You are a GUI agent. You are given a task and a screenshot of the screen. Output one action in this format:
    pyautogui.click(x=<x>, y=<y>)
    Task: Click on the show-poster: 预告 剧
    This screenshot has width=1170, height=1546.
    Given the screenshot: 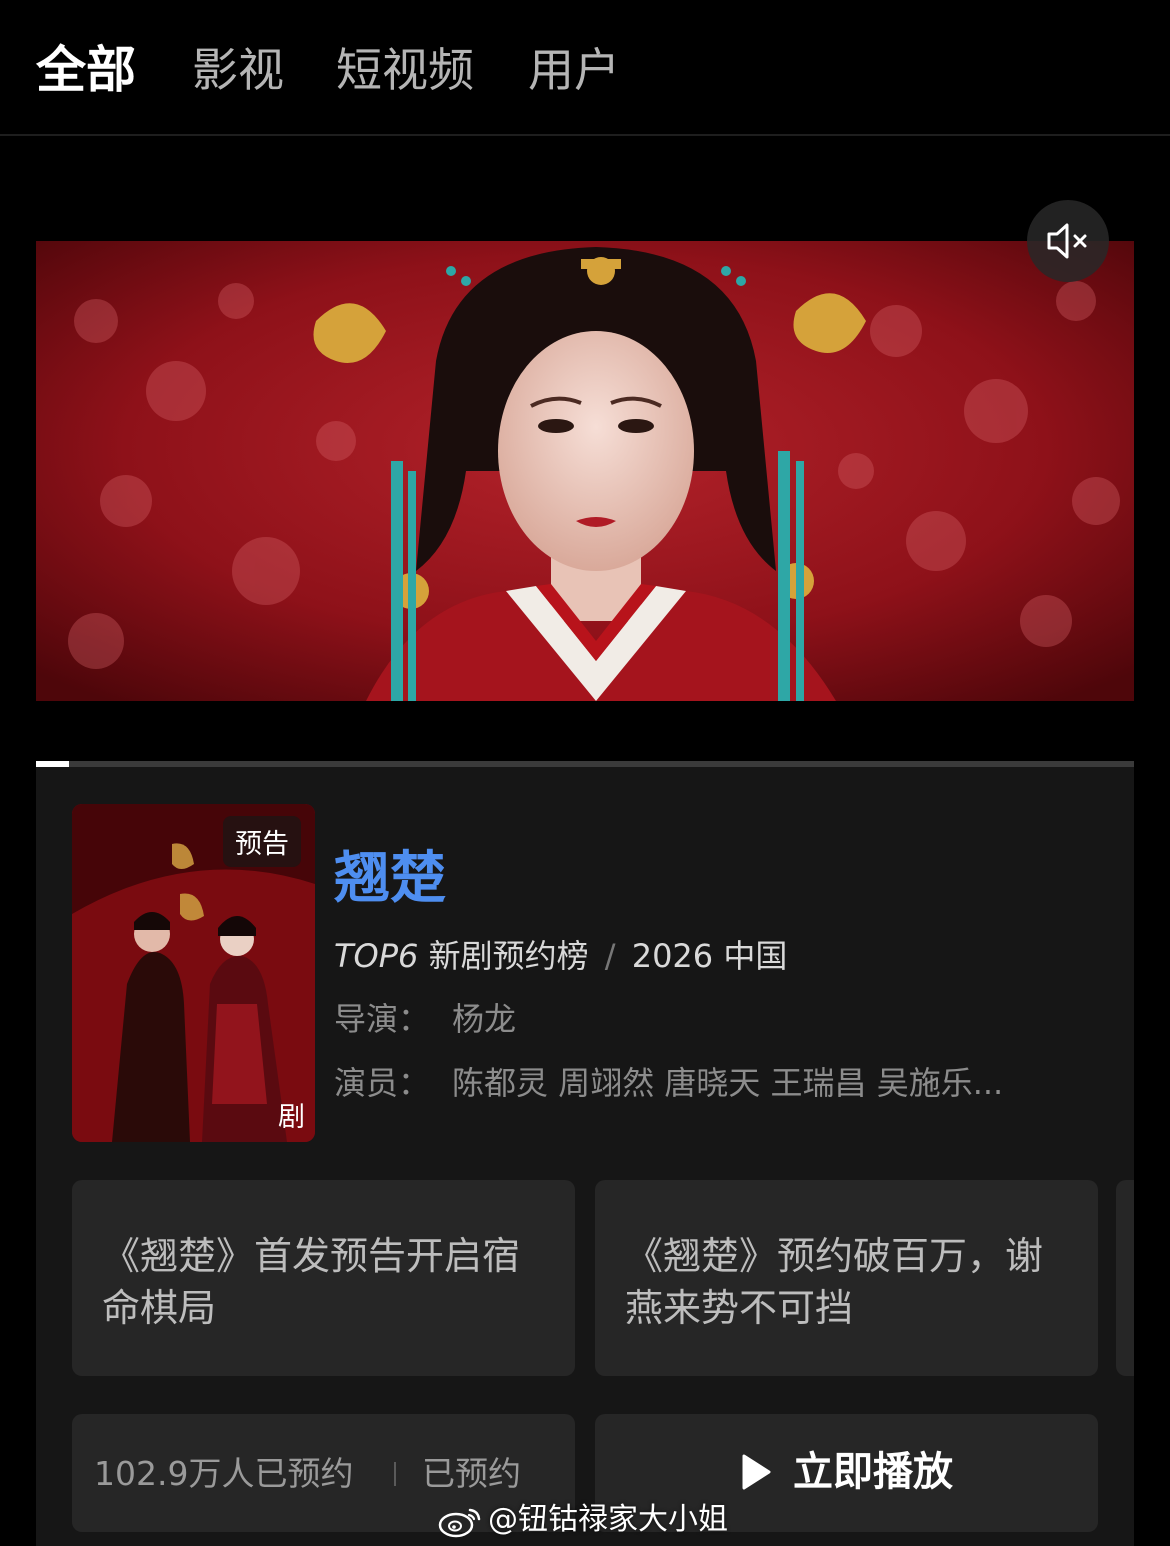 What is the action you would take?
    pyautogui.click(x=193, y=973)
    